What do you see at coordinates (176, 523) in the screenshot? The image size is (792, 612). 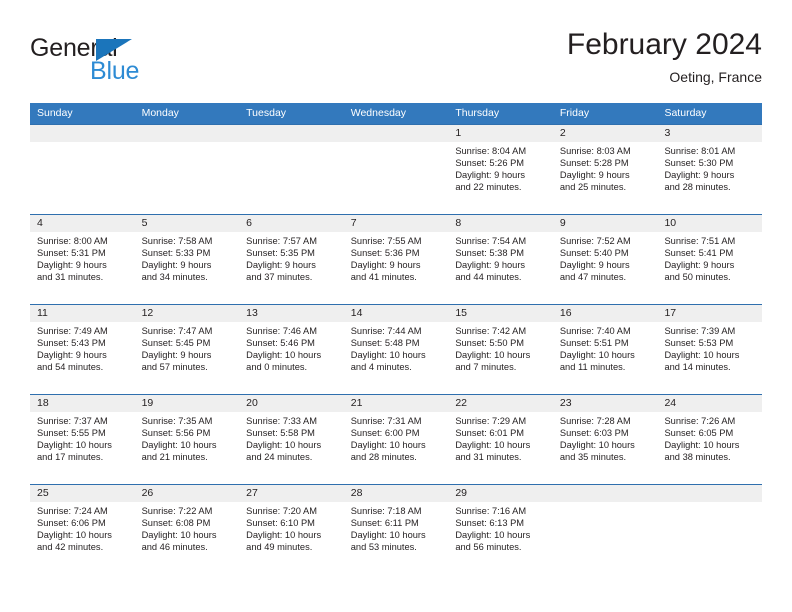 I see `sunset-text: Sunset: 6:08 PM` at bounding box center [176, 523].